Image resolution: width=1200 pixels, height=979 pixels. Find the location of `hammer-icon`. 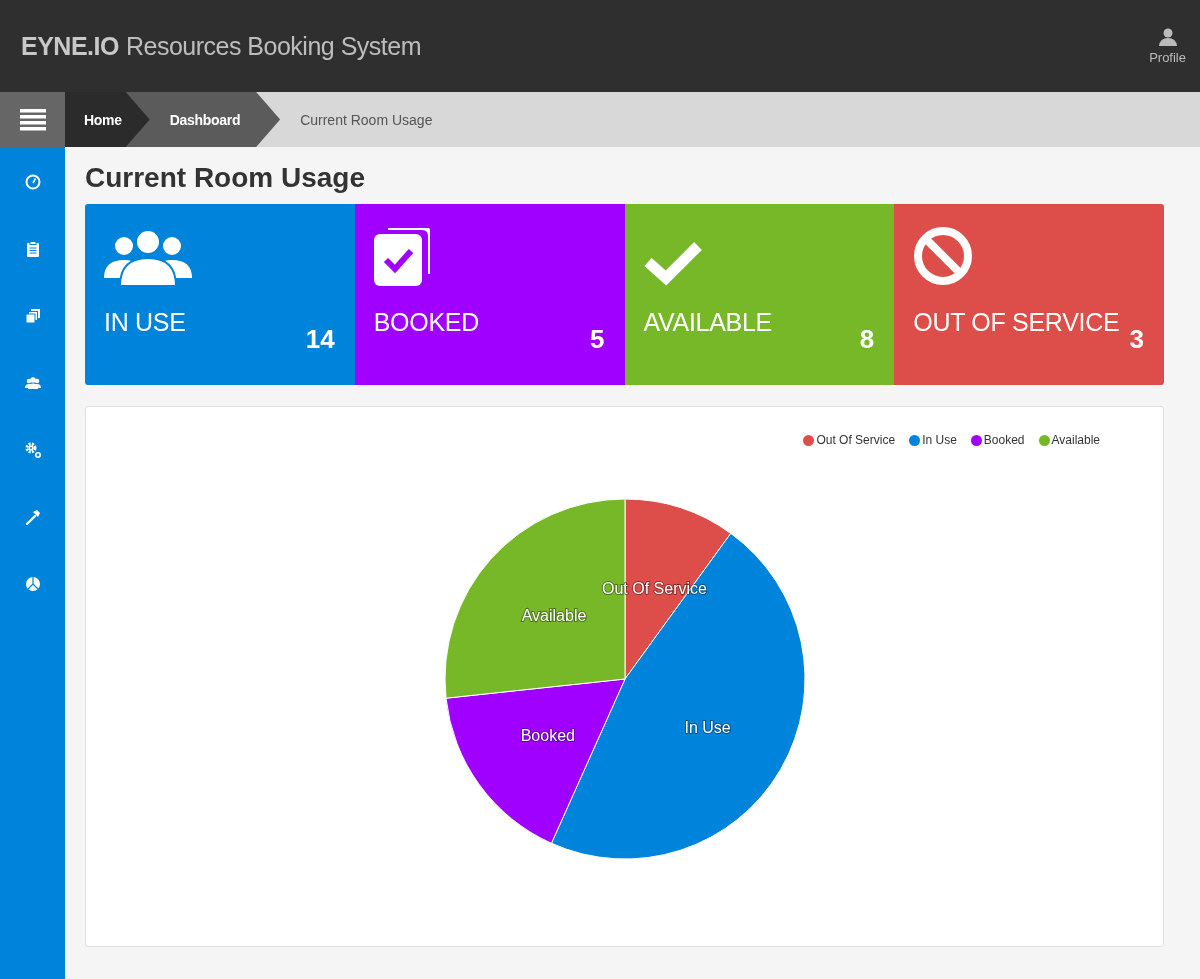

hammer-icon is located at coordinates (32, 517).